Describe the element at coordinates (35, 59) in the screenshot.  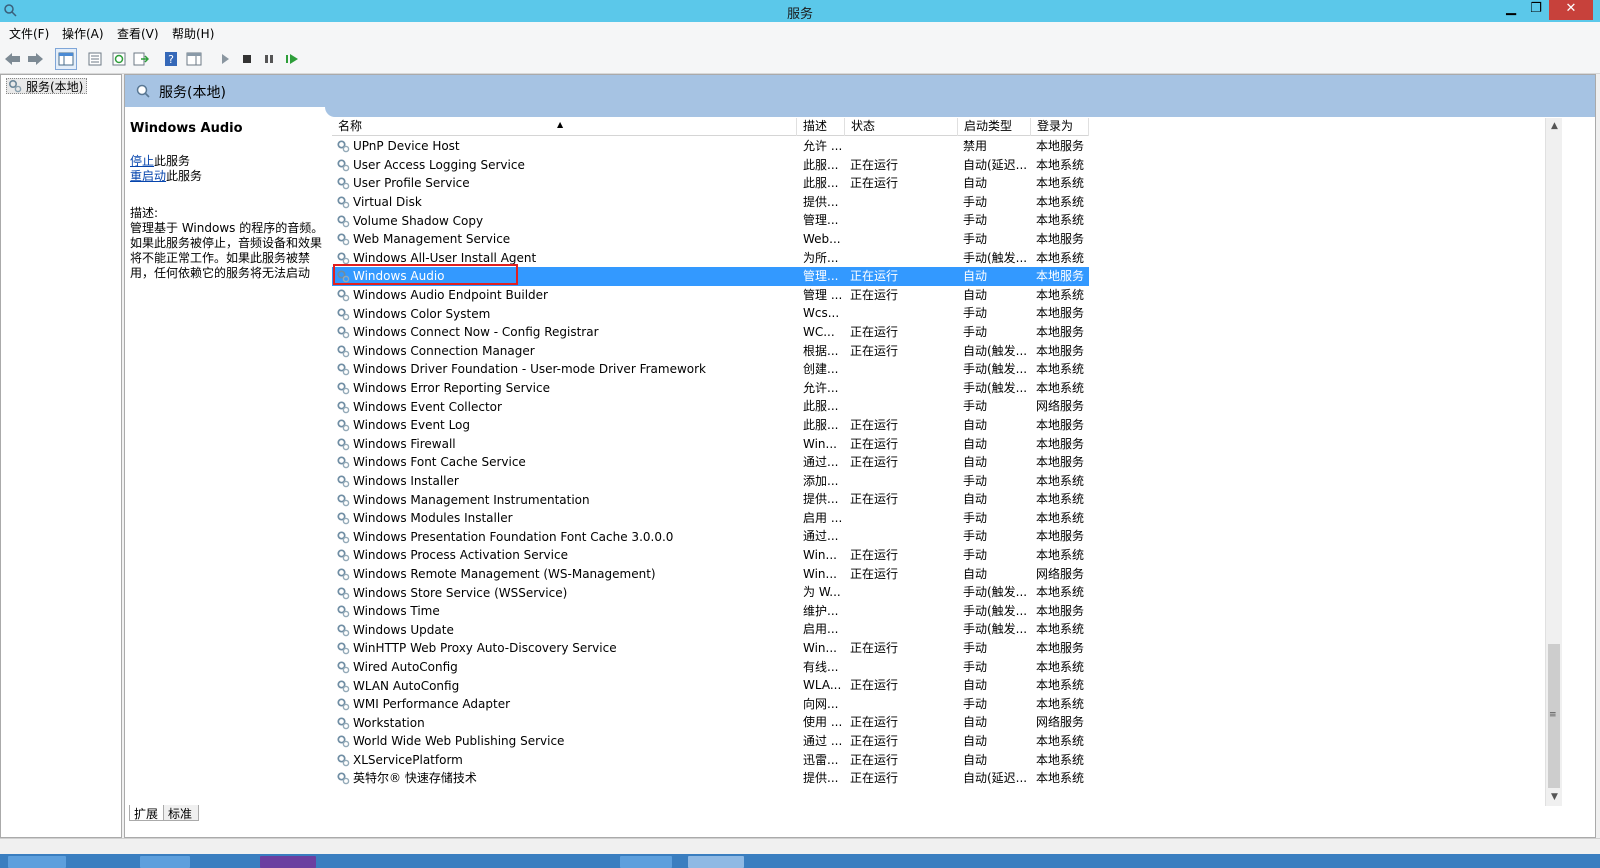
I see `forward-arrow-icon` at that location.